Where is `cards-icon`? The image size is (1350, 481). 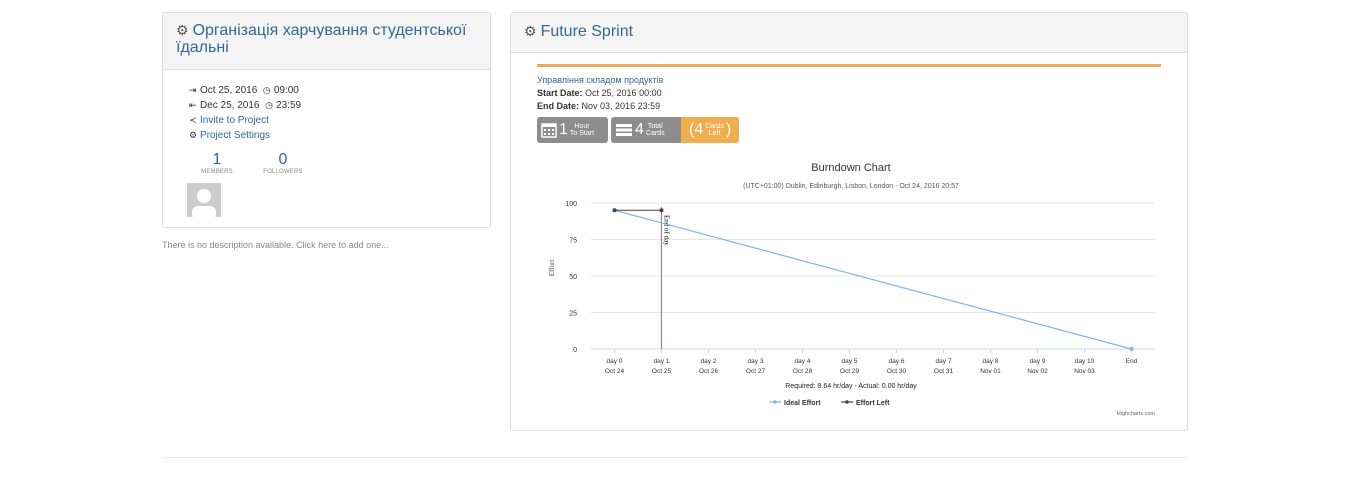
cards-icon is located at coordinates (624, 130).